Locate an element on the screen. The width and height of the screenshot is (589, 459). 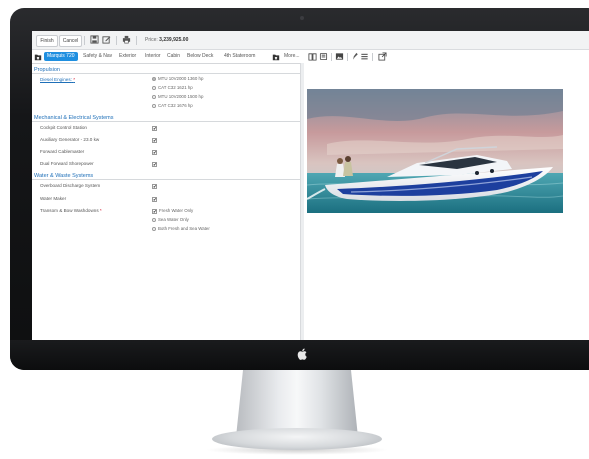
radio-option-engine-4: CAT C32 1676 hp is located at coordinates (172, 106).